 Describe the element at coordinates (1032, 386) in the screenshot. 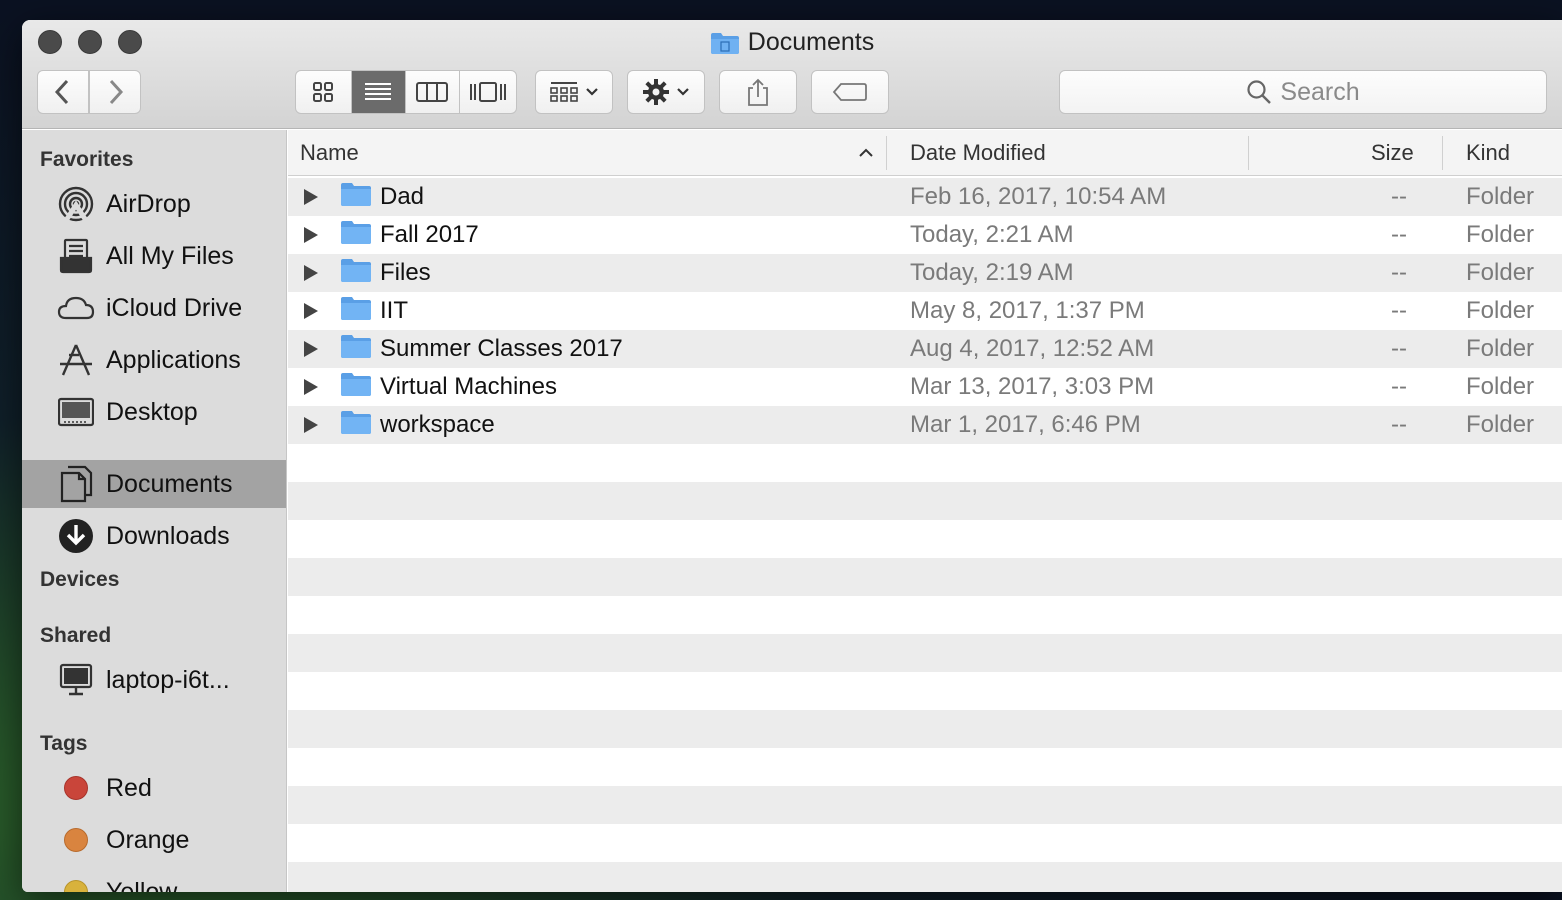

I see `file-date: Mar 13, 2017, 3:03 PM` at that location.